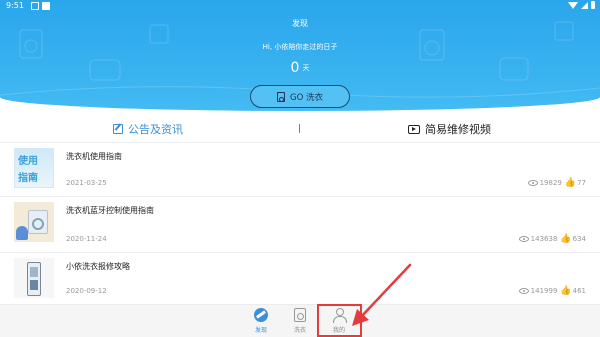  Describe the element at coordinates (544, 291) in the screenshot. I see `view-count: 141999` at that location.